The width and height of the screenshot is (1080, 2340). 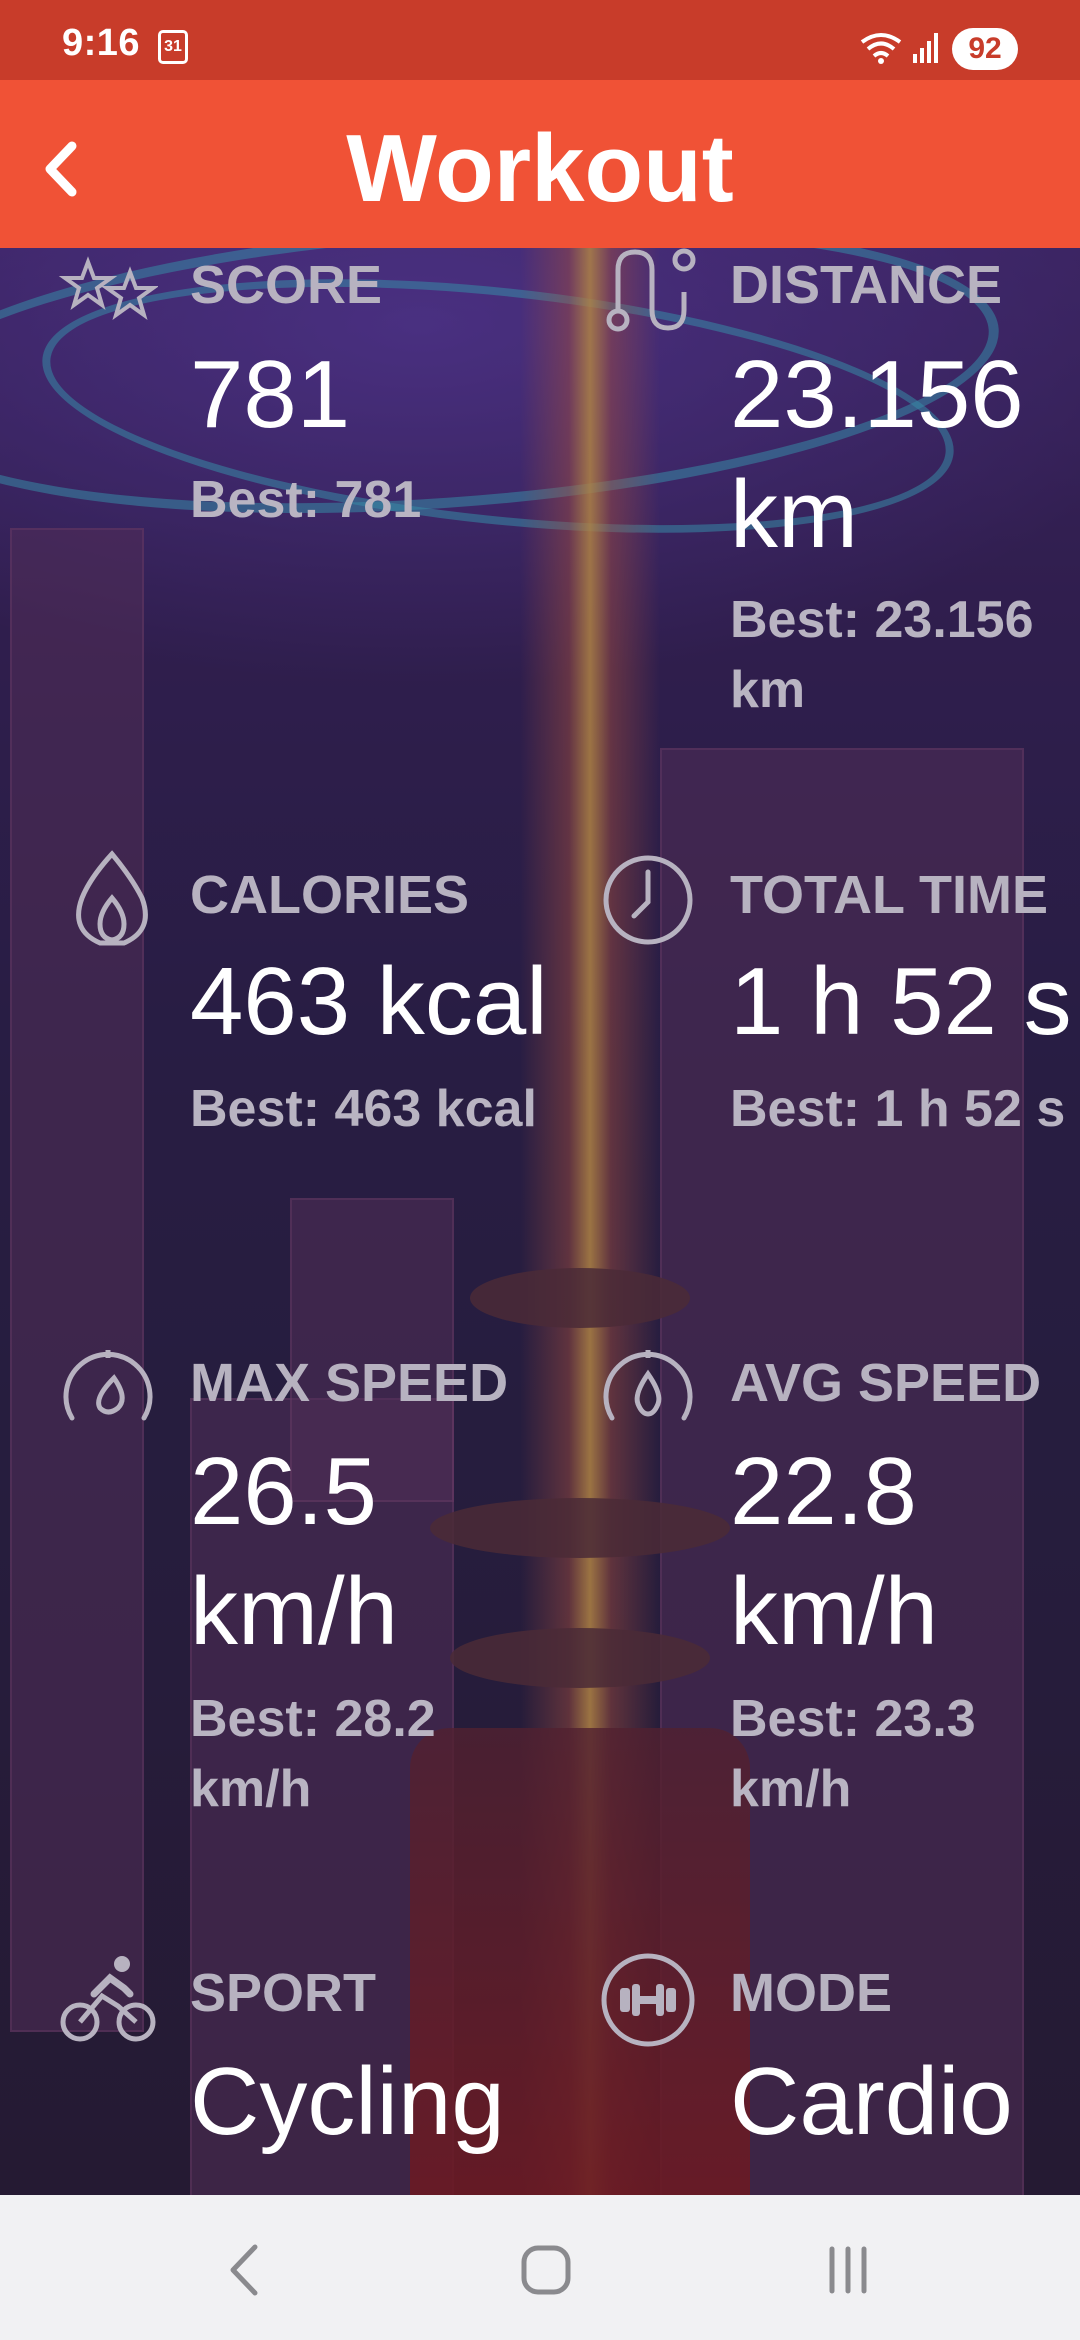 What do you see at coordinates (286, 285) in the screenshot?
I see `score-label: SCORE` at bounding box center [286, 285].